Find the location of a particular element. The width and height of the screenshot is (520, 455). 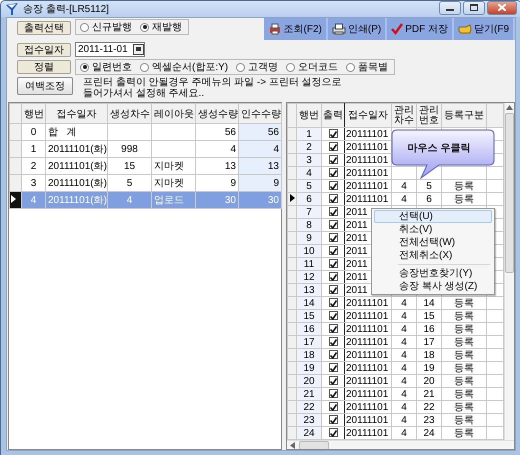

radio-option: 오더코드 is located at coordinates (312, 67).